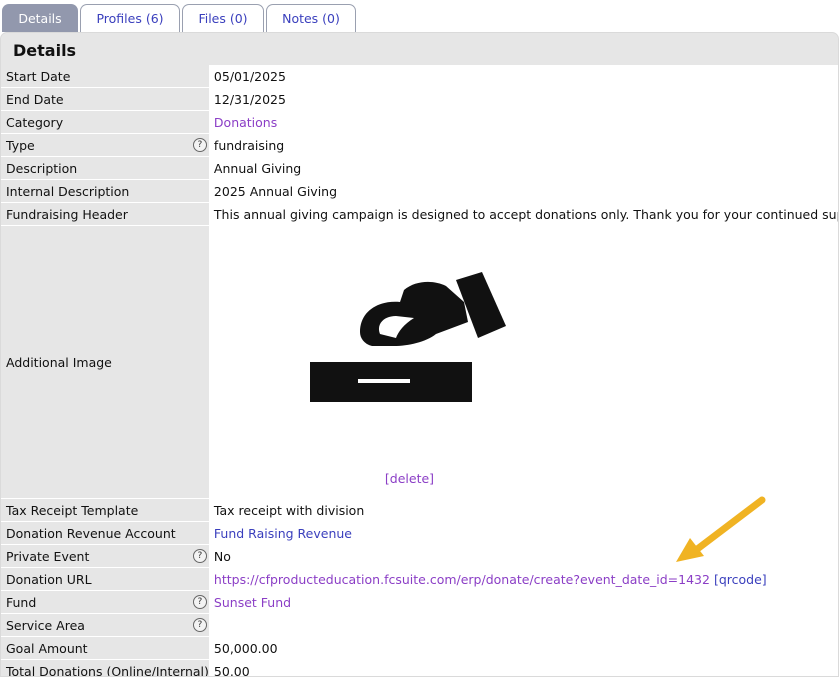 The height and width of the screenshot is (677, 840). What do you see at coordinates (48, 556) in the screenshot?
I see `private-event-label: Private Event` at bounding box center [48, 556].